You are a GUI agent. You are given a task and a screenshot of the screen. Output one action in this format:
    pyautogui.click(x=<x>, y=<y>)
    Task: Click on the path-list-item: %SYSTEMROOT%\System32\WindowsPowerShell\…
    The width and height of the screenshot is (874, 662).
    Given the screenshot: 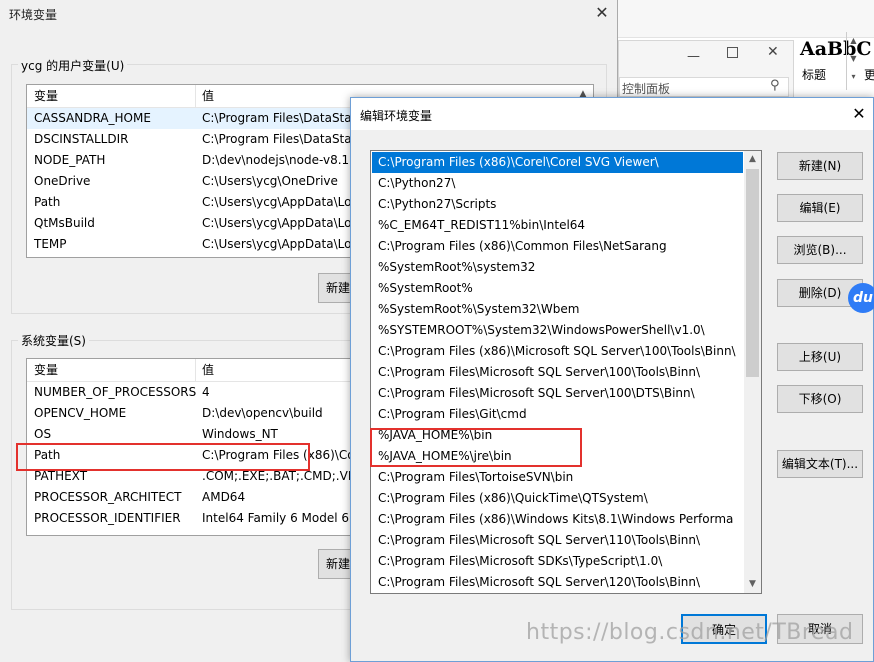 What is the action you would take?
    pyautogui.click(x=557, y=330)
    